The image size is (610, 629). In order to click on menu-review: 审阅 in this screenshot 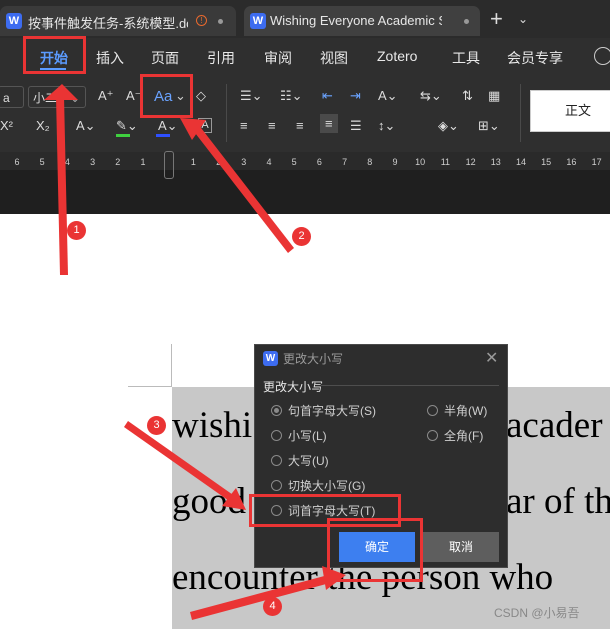, I will do `click(278, 58)`.